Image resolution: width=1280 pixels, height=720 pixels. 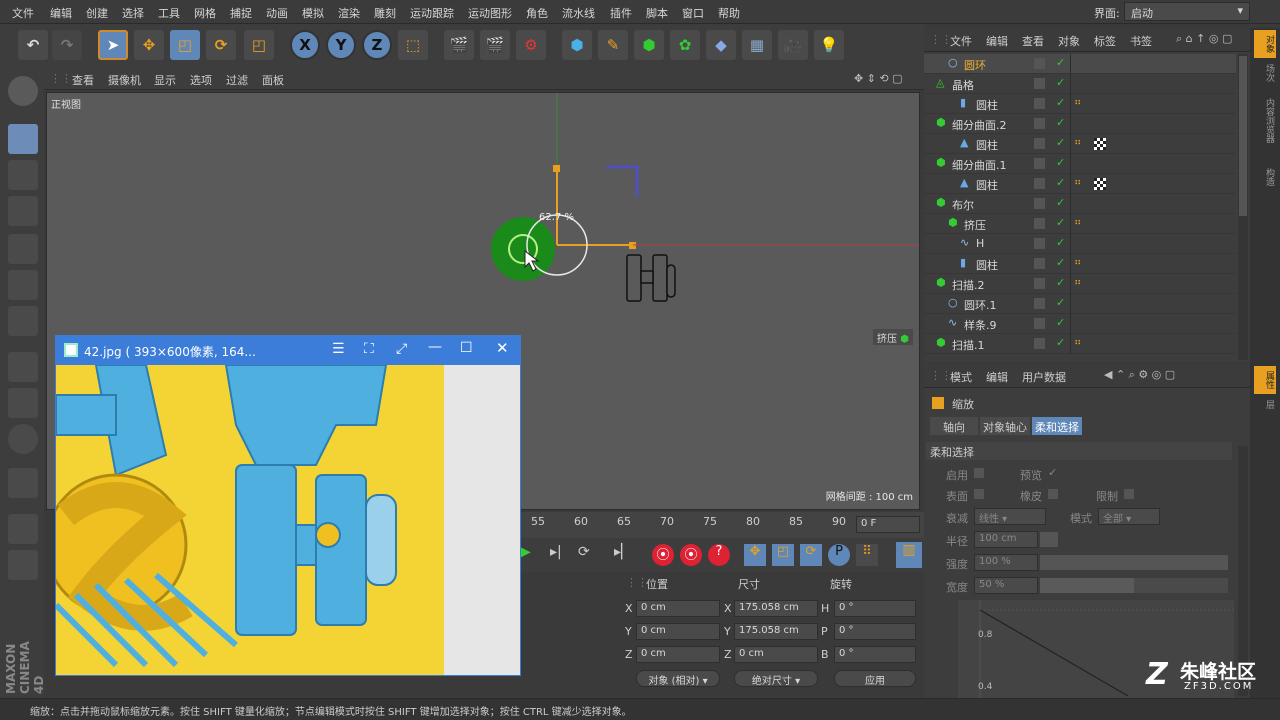 What do you see at coordinates (1053, 494) in the screenshot?
I see `rubber-checkbox` at bounding box center [1053, 494].